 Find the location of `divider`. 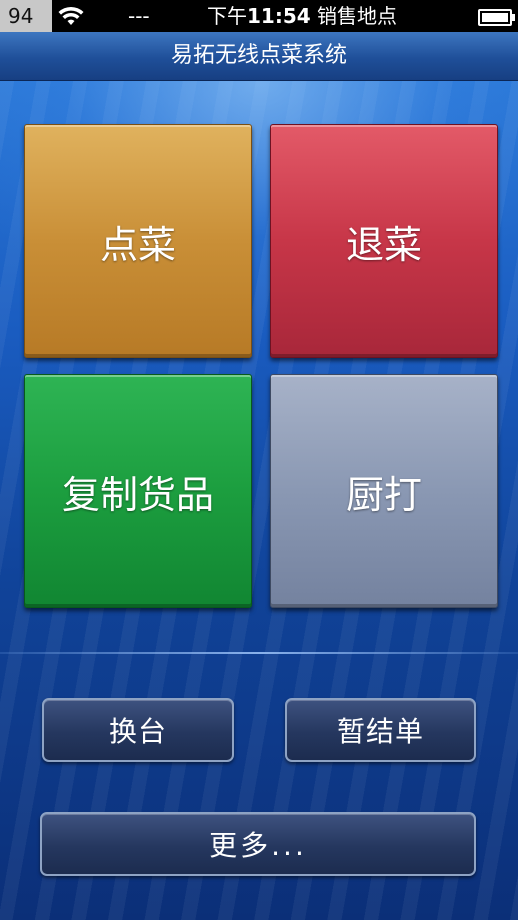

divider is located at coordinates (259, 653).